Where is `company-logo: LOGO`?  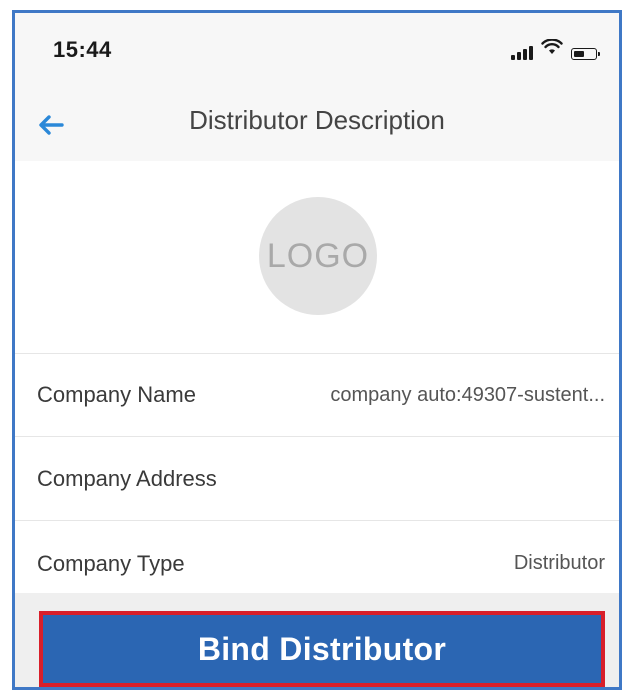
company-logo: LOGO is located at coordinates (318, 256).